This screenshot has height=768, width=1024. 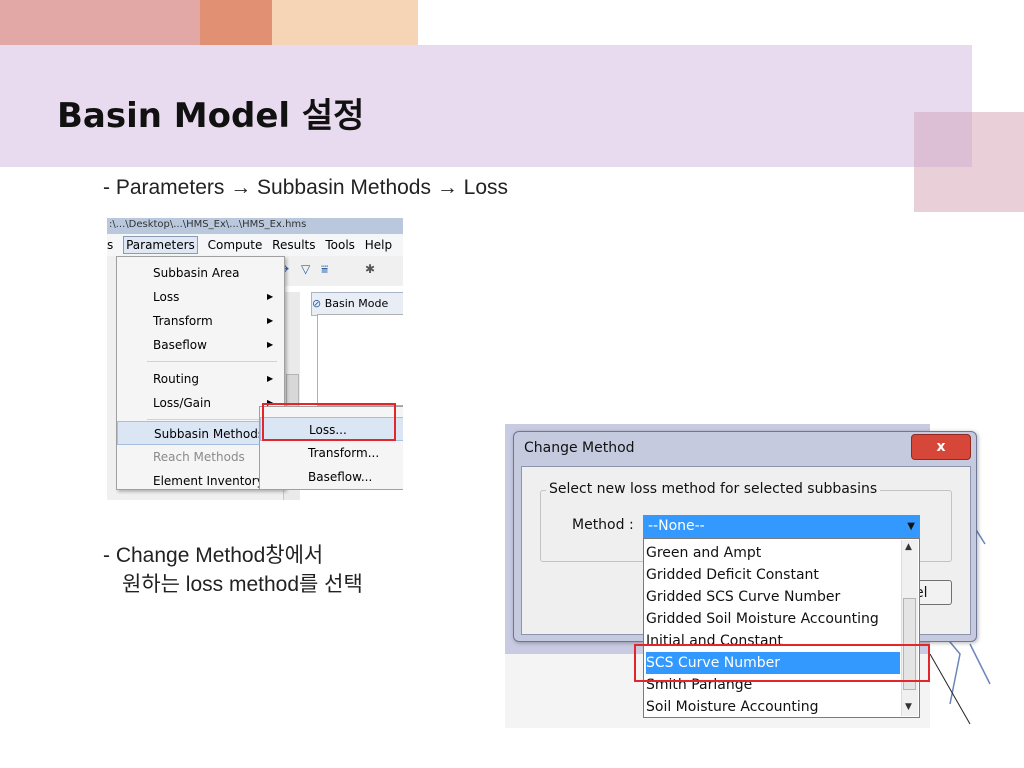 What do you see at coordinates (372, 269) in the screenshot?
I see `toolbar-tool-icon: ✱` at bounding box center [372, 269].